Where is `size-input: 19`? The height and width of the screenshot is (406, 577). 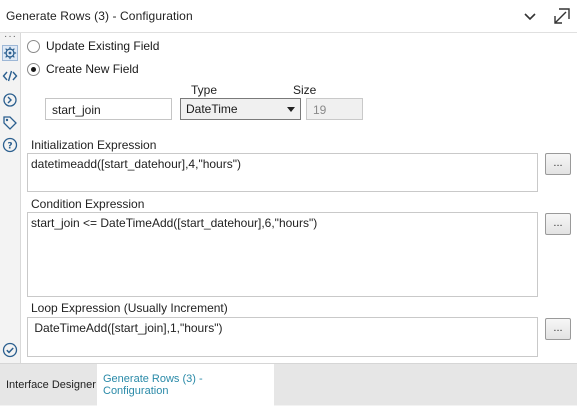 size-input: 19 is located at coordinates (334, 109).